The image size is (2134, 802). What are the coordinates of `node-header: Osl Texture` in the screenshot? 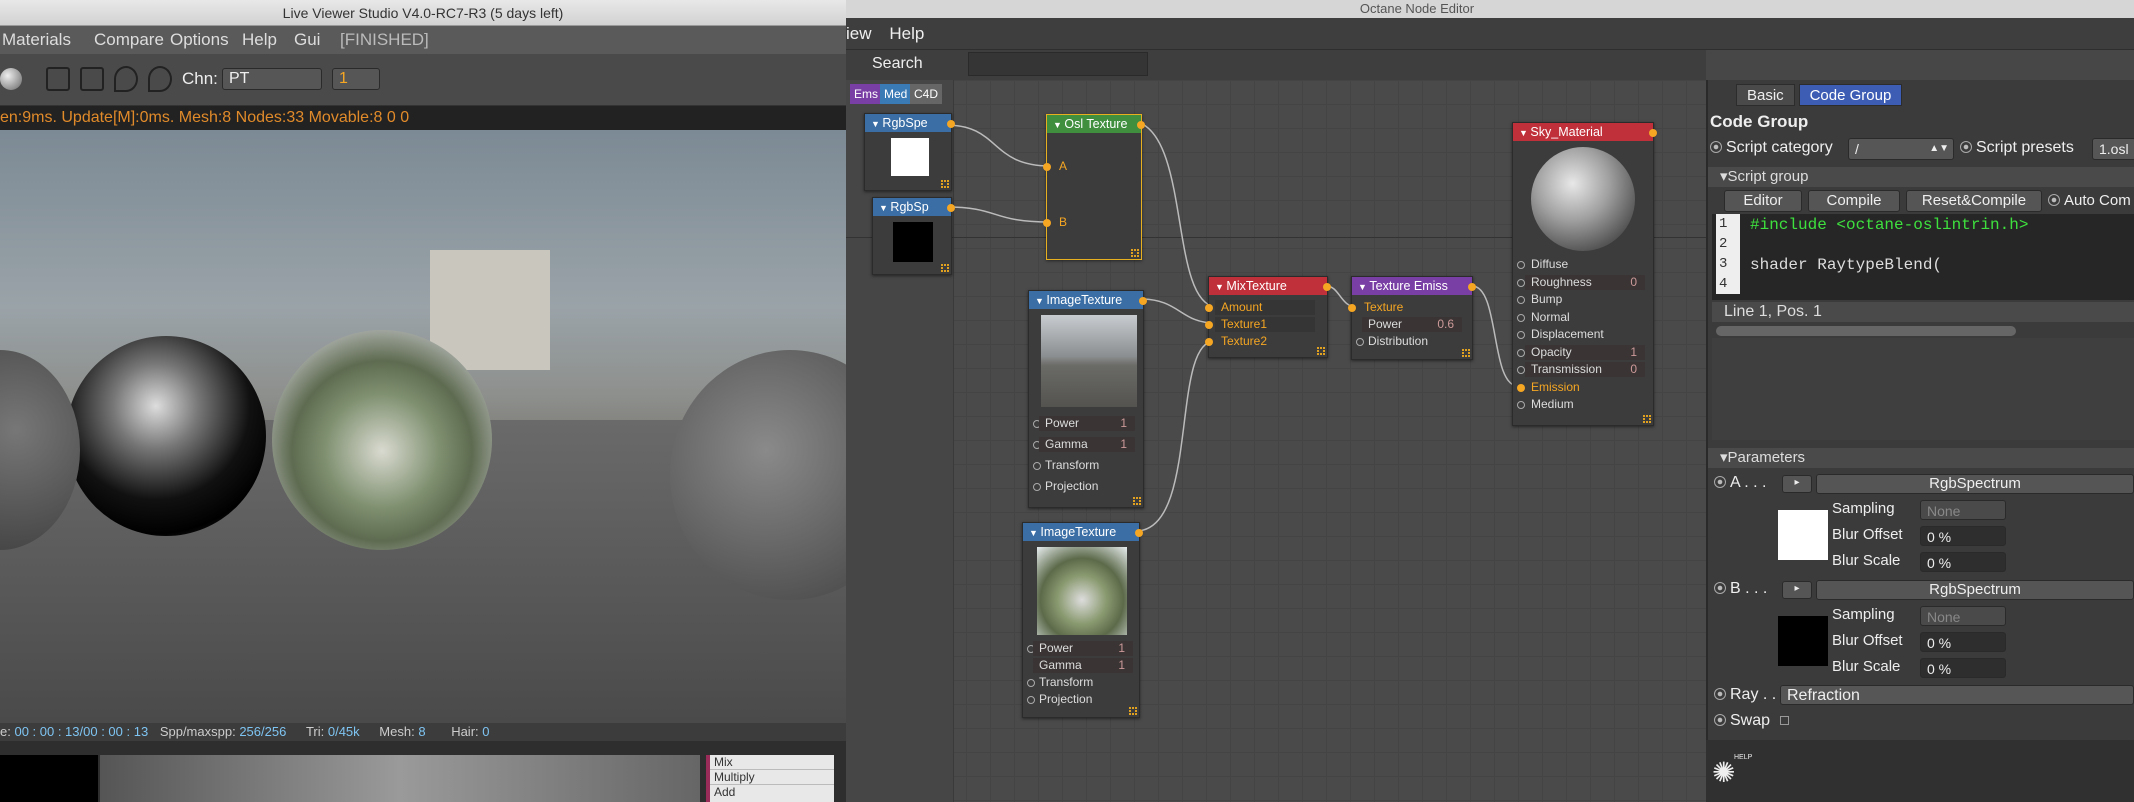 It's located at (1094, 124).